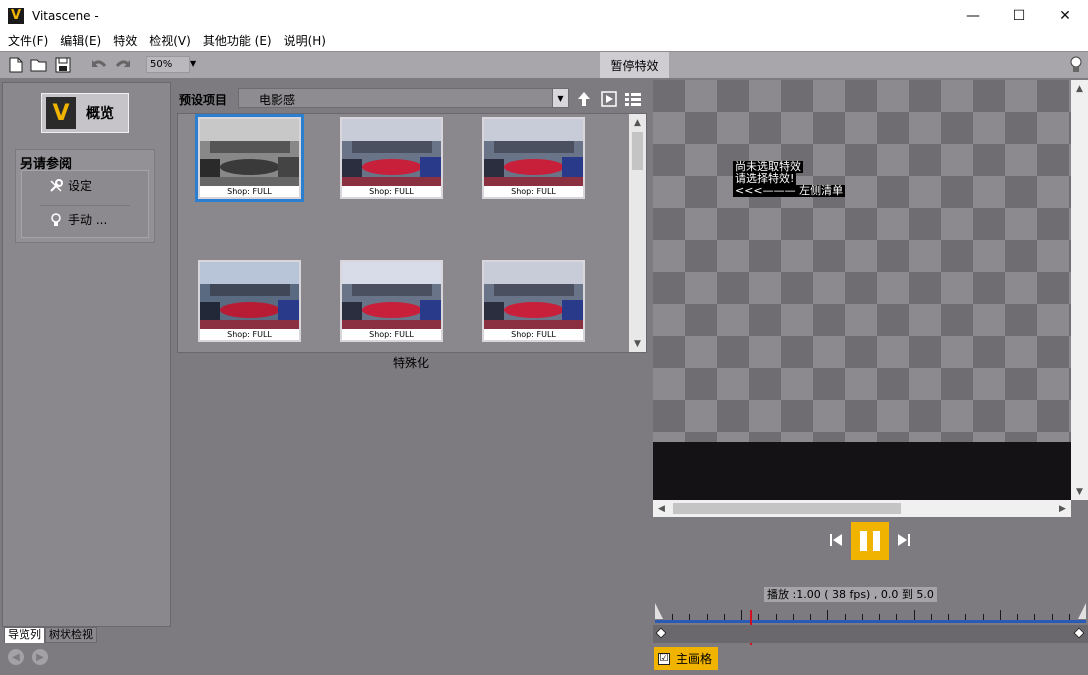 The width and height of the screenshot is (1088, 675). I want to click on skip-to-end-icon, so click(904, 540).